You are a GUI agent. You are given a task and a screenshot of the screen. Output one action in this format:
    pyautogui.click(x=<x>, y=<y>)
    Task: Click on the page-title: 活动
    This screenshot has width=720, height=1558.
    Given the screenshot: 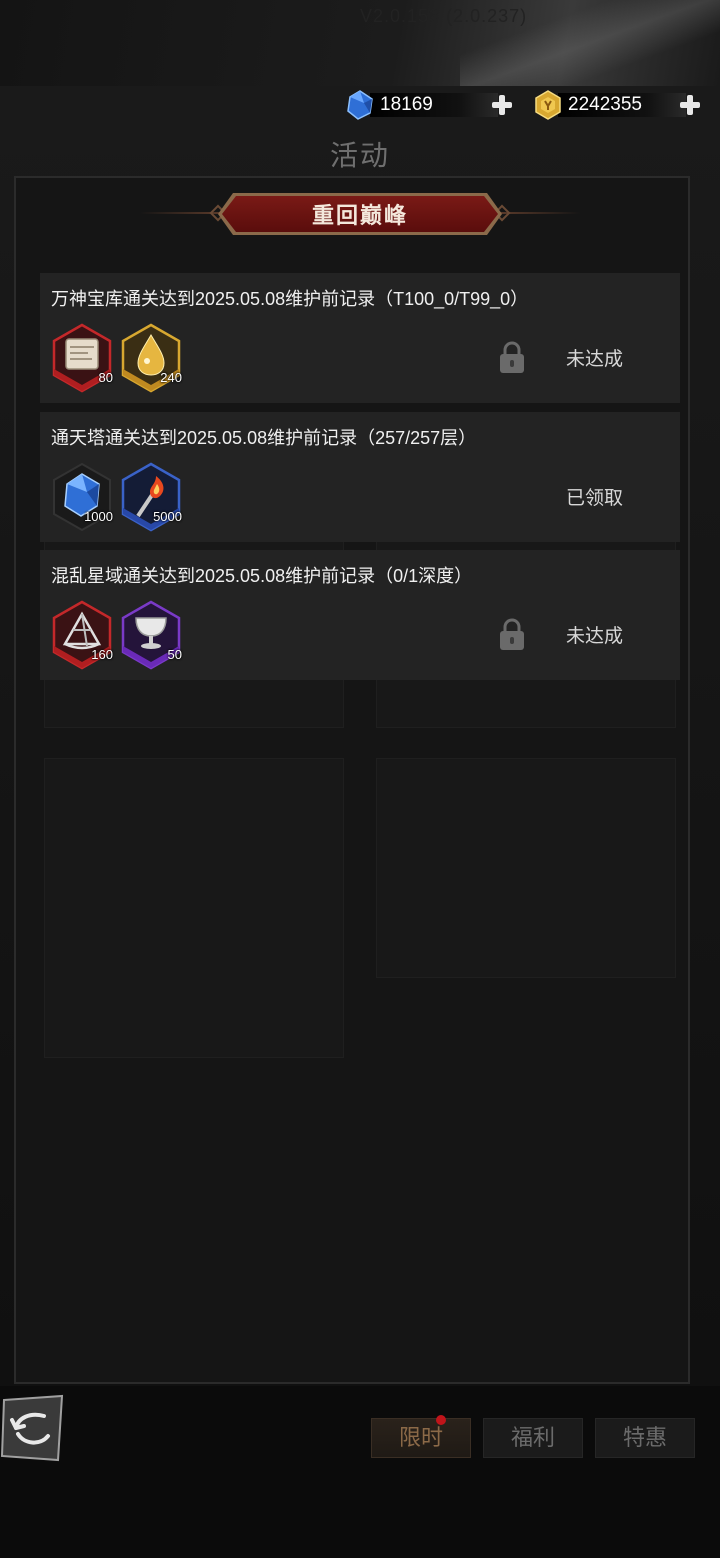 What is the action you would take?
    pyautogui.click(x=359, y=155)
    